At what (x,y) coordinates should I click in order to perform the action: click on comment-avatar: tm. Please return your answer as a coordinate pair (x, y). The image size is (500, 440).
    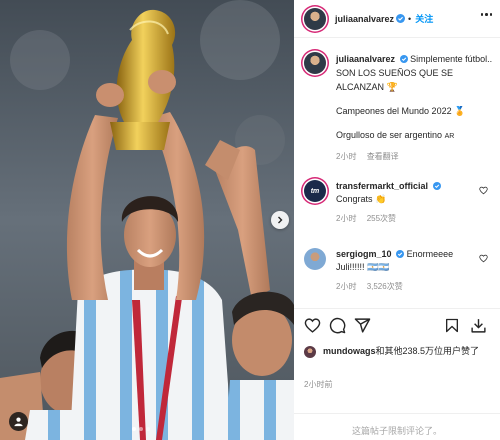
    Looking at the image, I should click on (315, 191).